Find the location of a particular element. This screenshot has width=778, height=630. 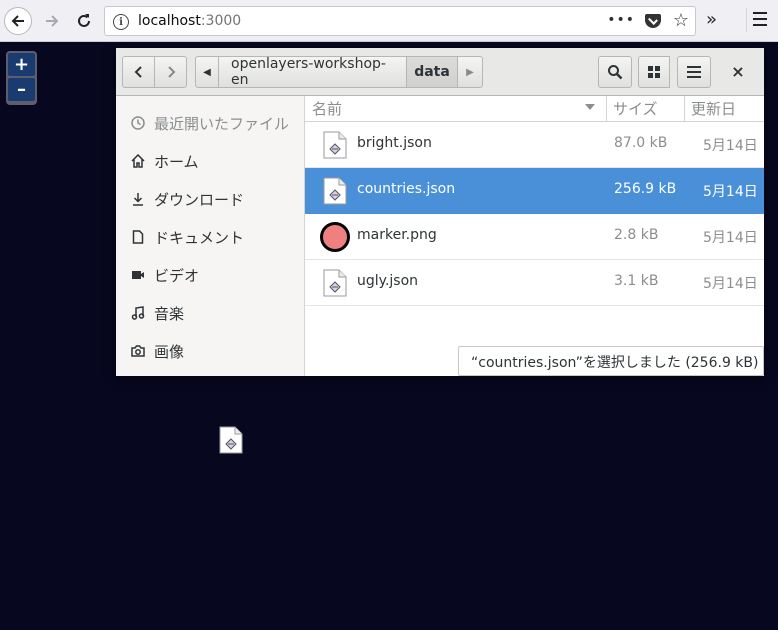

path-segment: openlayers-workshop-en is located at coordinates (313, 72).